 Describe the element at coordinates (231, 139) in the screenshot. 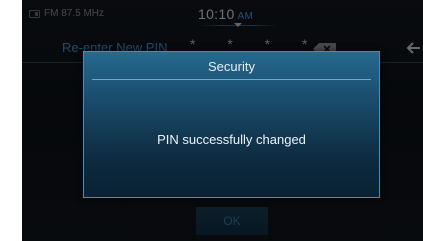

I see `dialog-message: PIN successfully changed` at that location.